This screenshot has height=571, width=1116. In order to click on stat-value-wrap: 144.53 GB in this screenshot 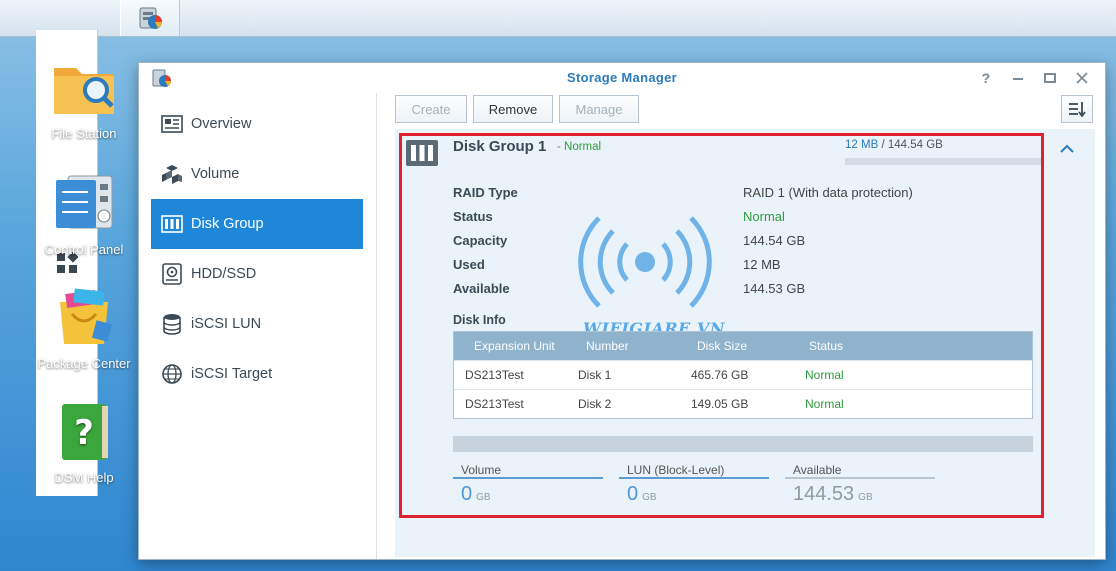, I will do `click(860, 494)`.